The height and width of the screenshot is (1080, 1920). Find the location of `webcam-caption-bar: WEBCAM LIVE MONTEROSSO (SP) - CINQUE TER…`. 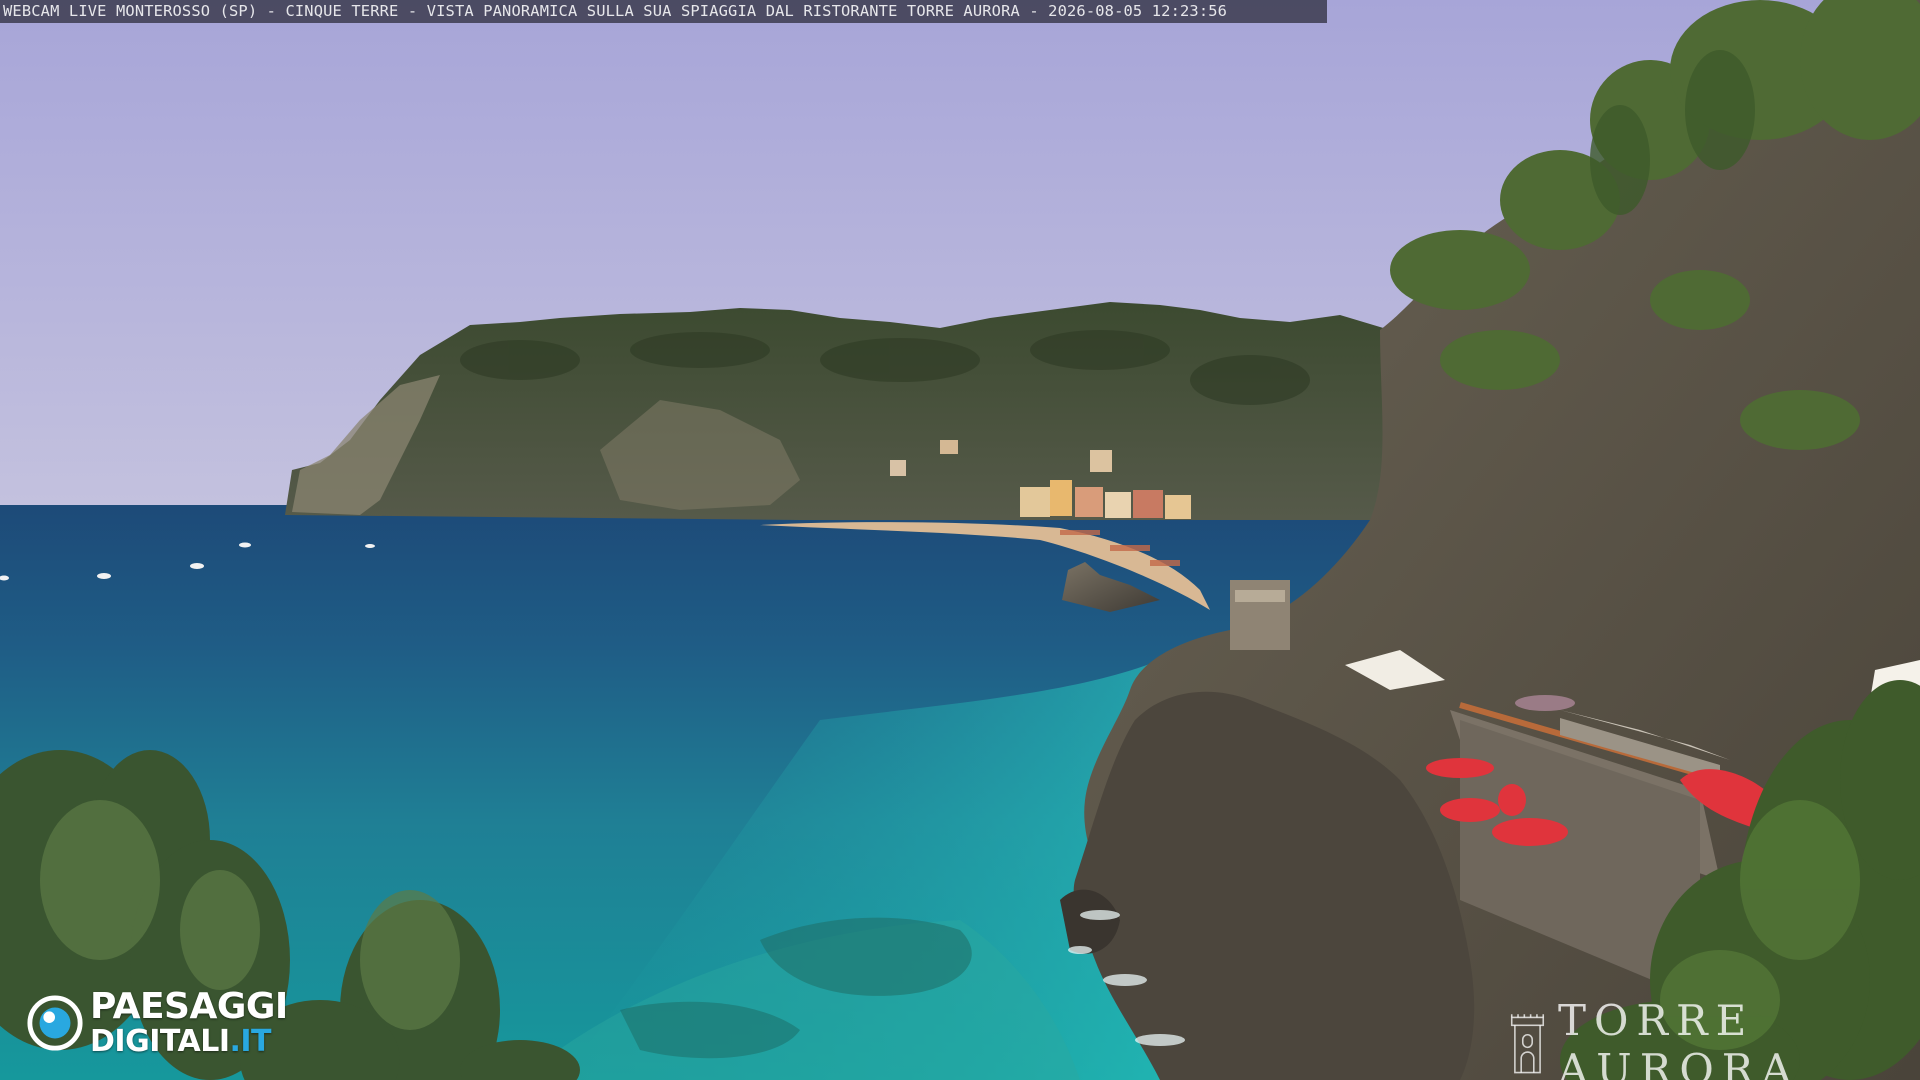

webcam-caption-bar: WEBCAM LIVE MONTEROSSO (SP) - CINQUE TER… is located at coordinates (663, 11).